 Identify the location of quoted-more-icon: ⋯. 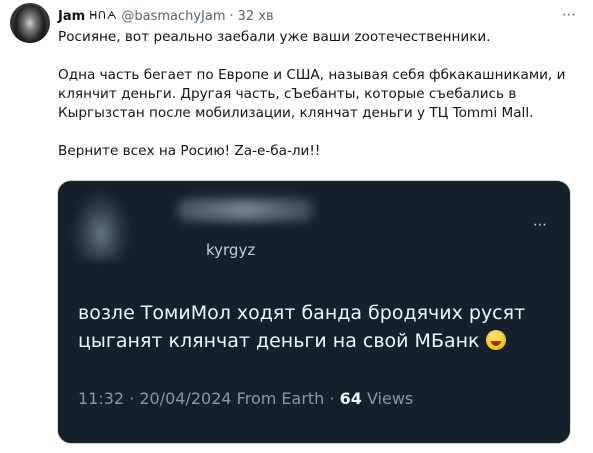
(540, 225).